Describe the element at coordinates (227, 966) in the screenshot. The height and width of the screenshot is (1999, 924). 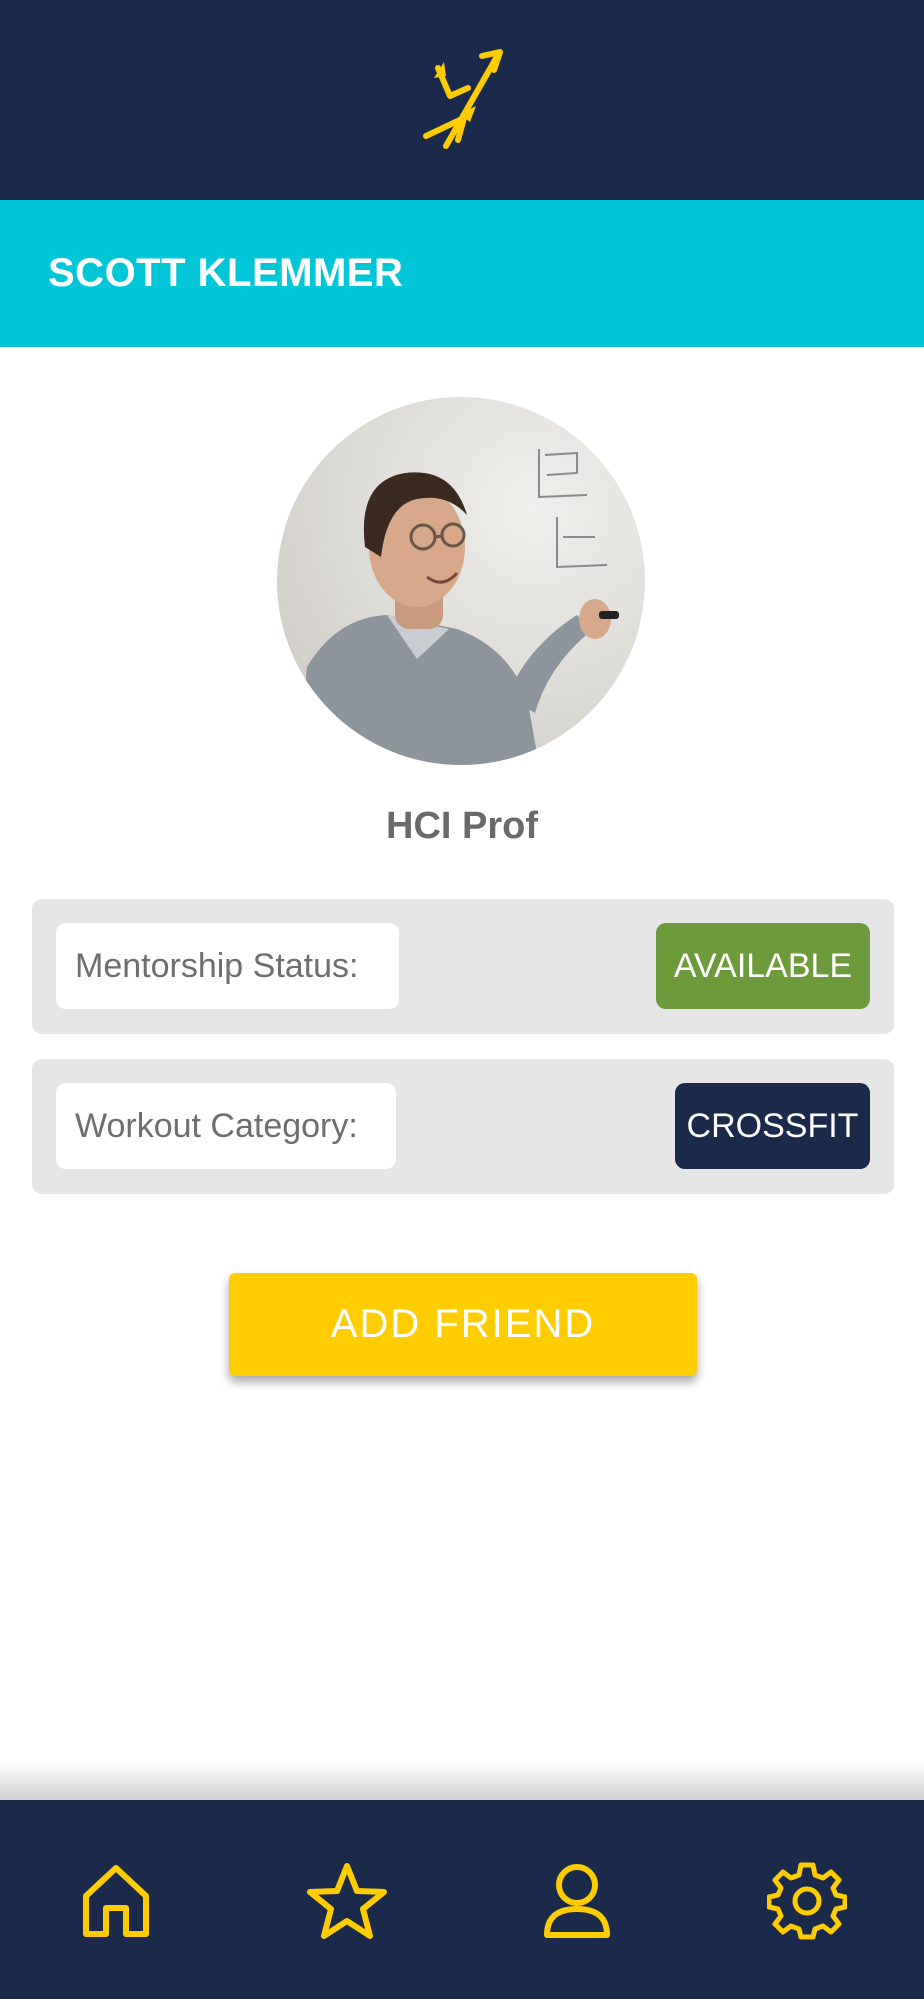
I see `mentorship-status-label: Mentorship Status:` at that location.